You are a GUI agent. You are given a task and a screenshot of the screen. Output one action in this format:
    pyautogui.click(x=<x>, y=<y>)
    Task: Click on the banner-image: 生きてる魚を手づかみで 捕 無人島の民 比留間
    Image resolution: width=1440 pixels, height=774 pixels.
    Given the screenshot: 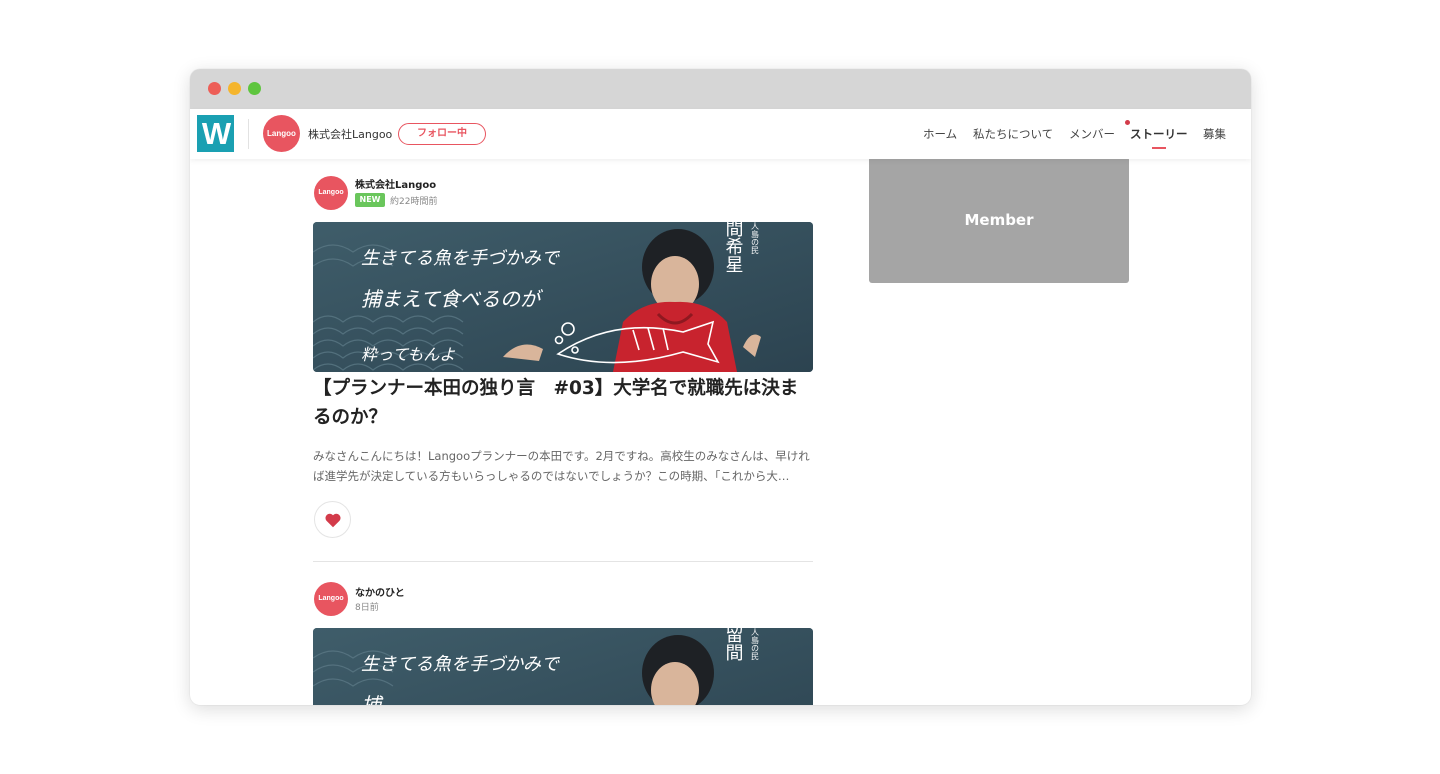 What is the action you would take?
    pyautogui.click(x=563, y=666)
    